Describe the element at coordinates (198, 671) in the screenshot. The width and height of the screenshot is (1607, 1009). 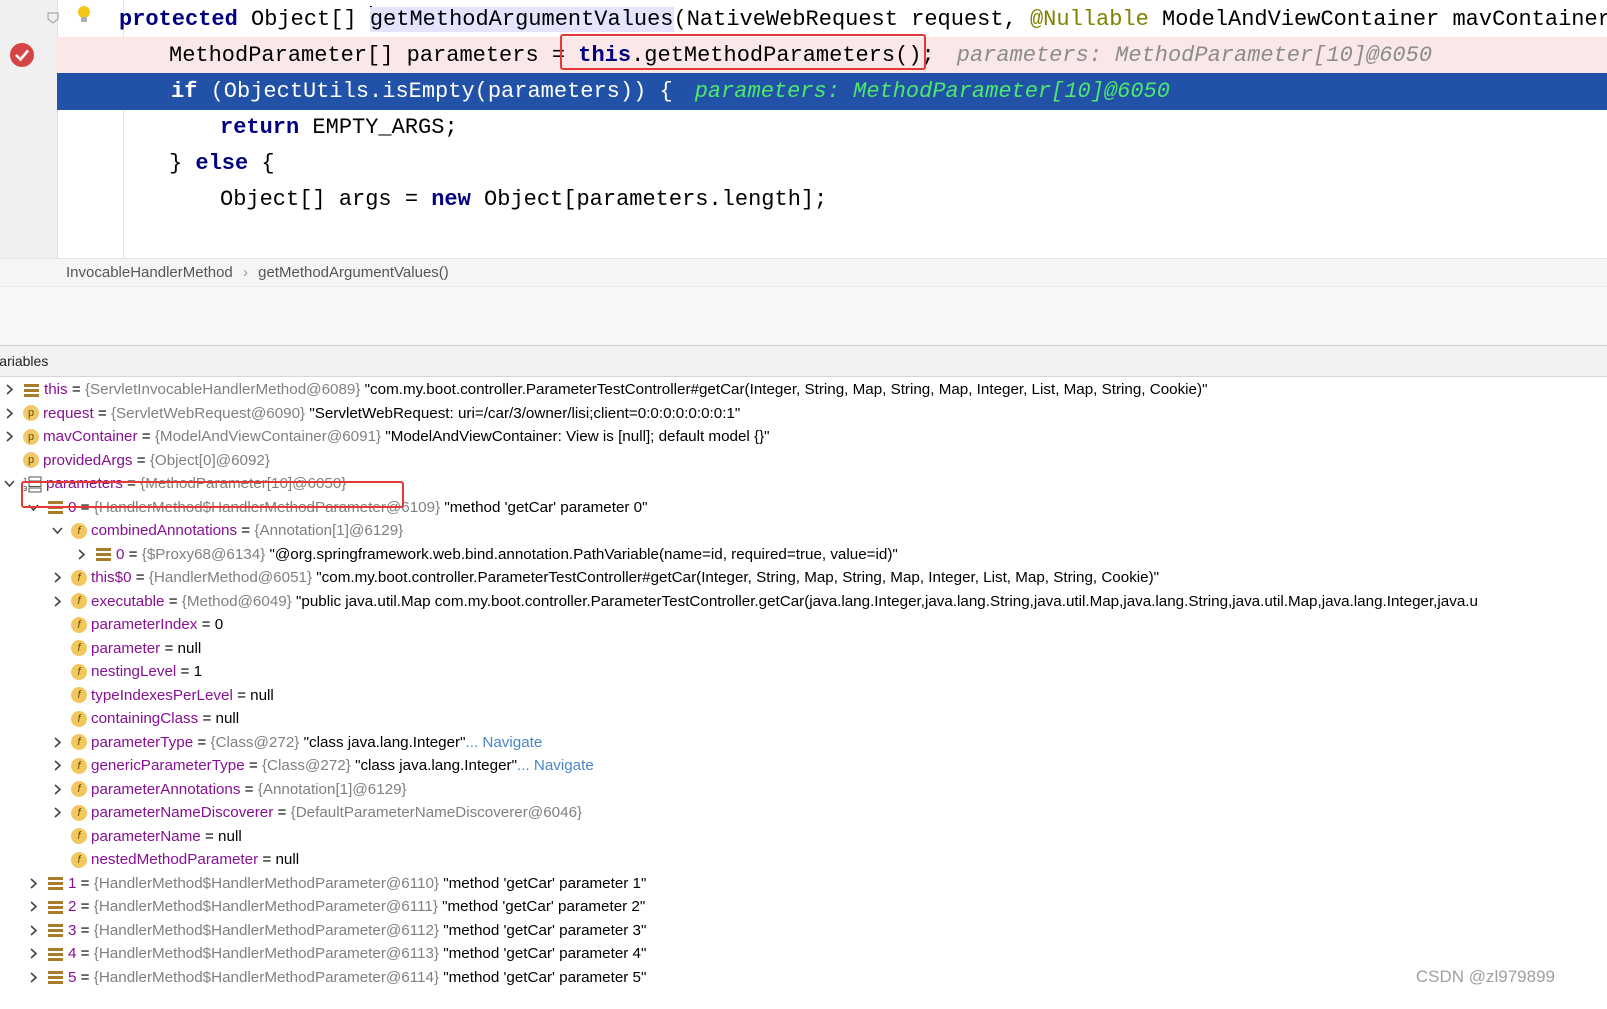
I see `variable-value: 1` at that location.